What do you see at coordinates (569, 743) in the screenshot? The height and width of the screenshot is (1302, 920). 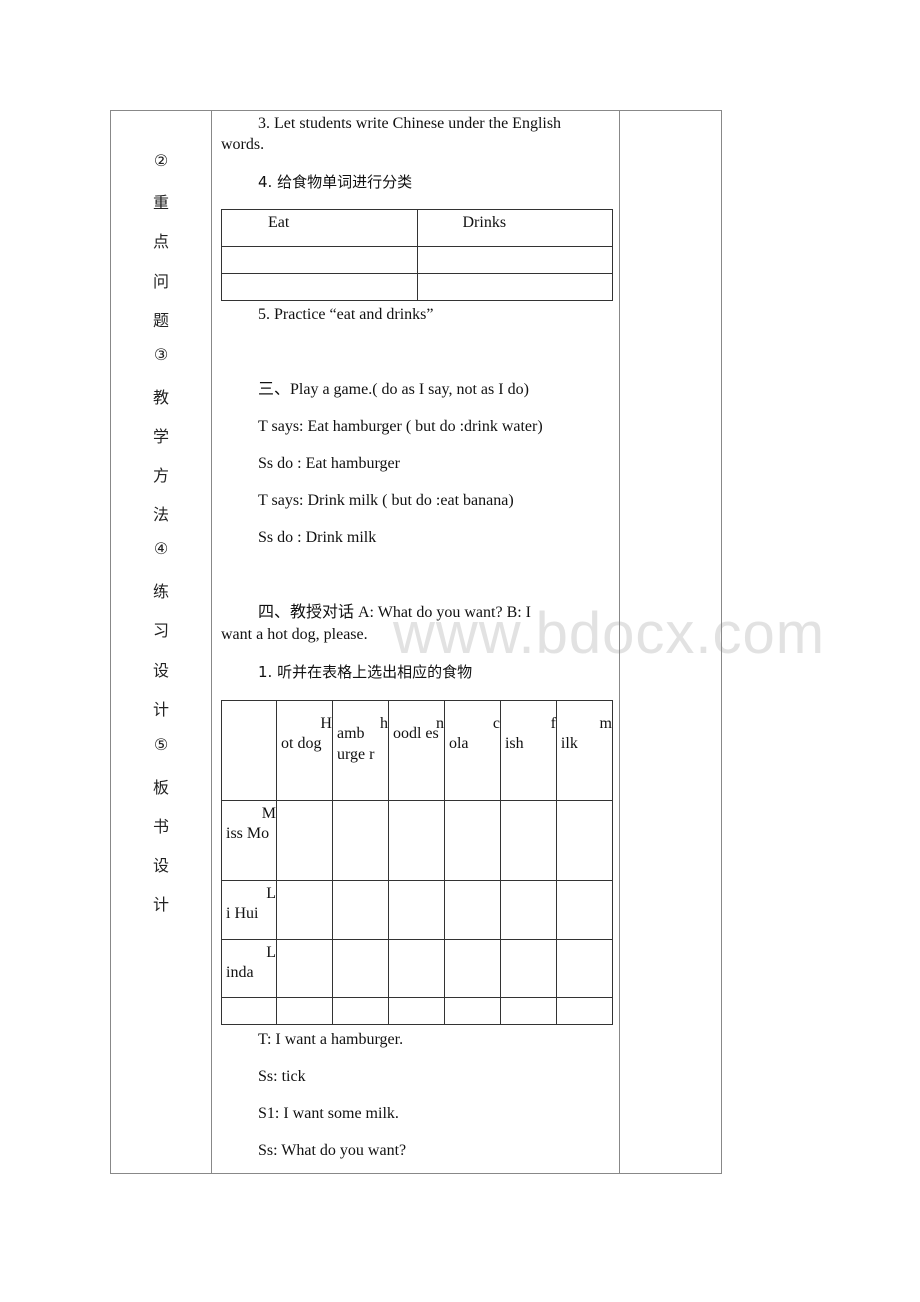 I see `food-header-rest: ilk` at bounding box center [569, 743].